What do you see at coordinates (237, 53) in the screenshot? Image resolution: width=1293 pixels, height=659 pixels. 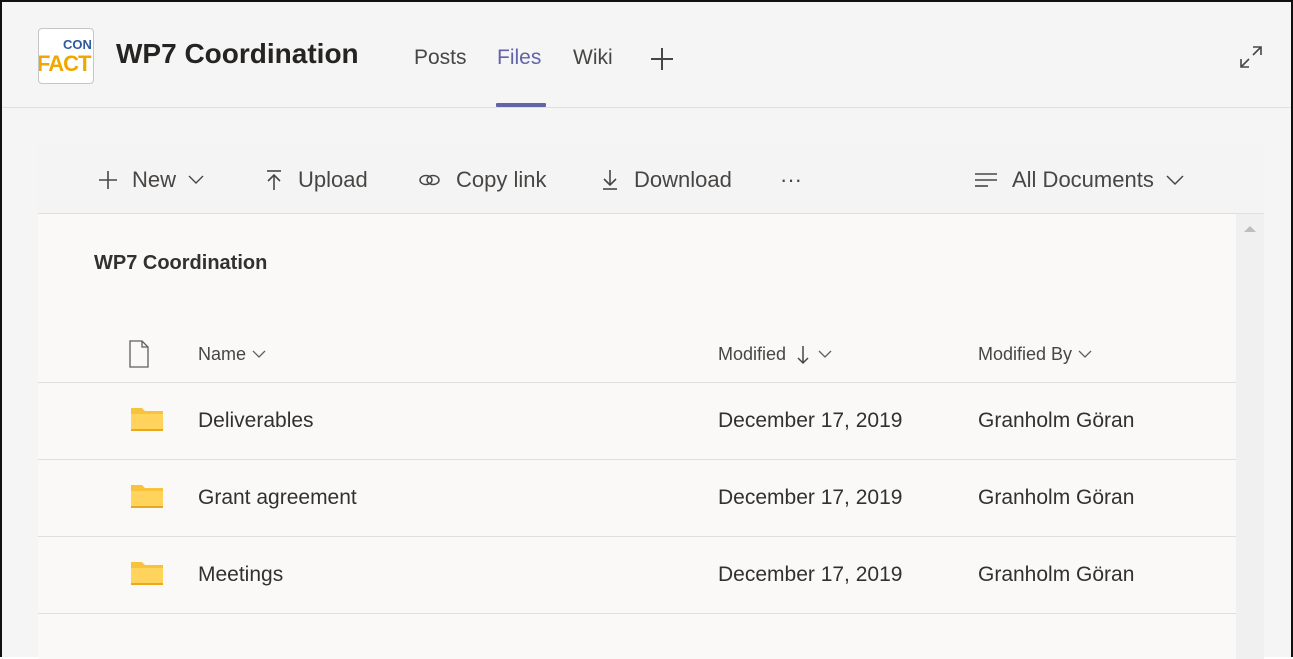 I see `channel-title: WP7 Coordination` at bounding box center [237, 53].